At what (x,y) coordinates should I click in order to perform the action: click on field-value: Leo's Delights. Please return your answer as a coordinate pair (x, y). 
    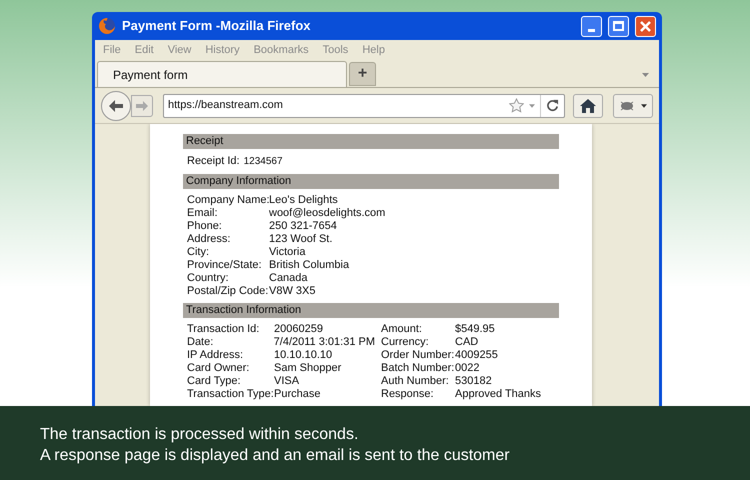
    Looking at the image, I should click on (303, 200).